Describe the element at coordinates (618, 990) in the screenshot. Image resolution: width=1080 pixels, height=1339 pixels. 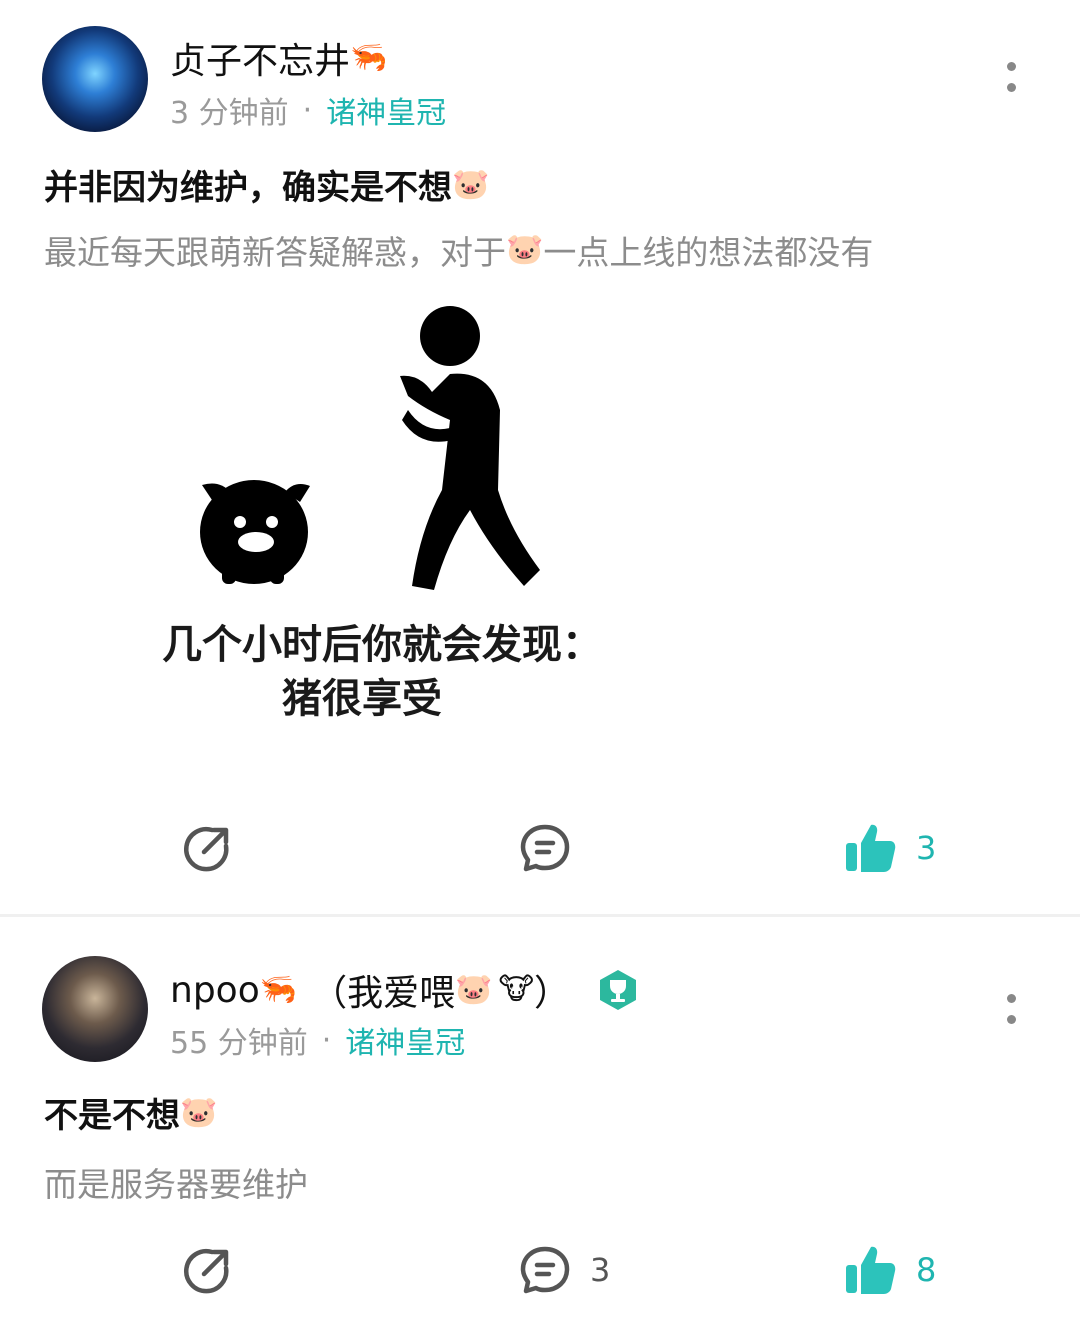
I see `trophy-badge-icon` at that location.